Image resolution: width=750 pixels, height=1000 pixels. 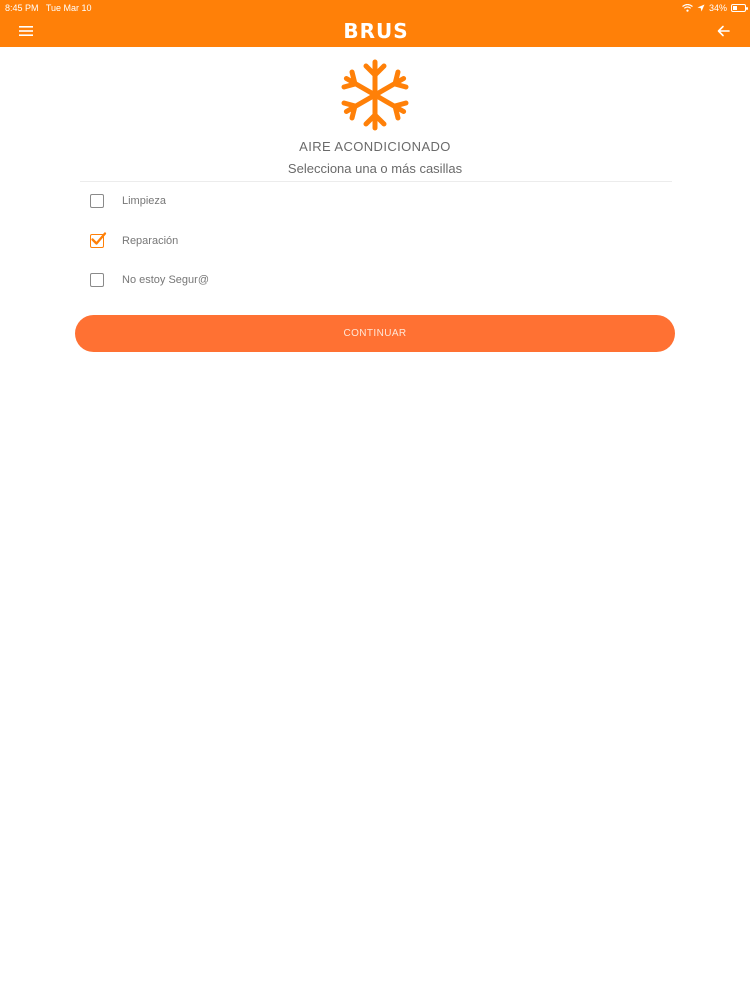 What do you see at coordinates (22, 8) in the screenshot?
I see `status-time: 8:45 PM` at bounding box center [22, 8].